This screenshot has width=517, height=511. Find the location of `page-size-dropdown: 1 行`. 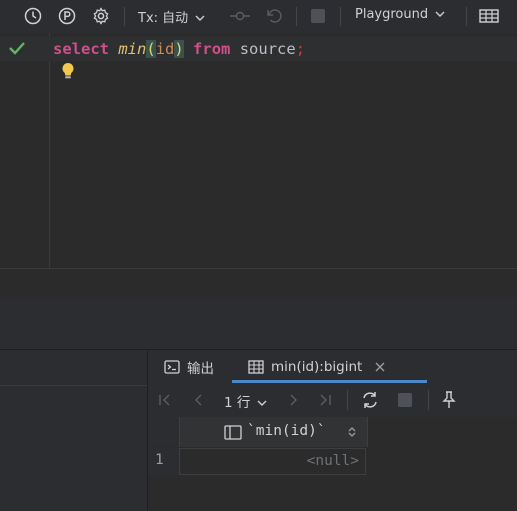

page-size-dropdown: 1 行 is located at coordinates (245, 401).